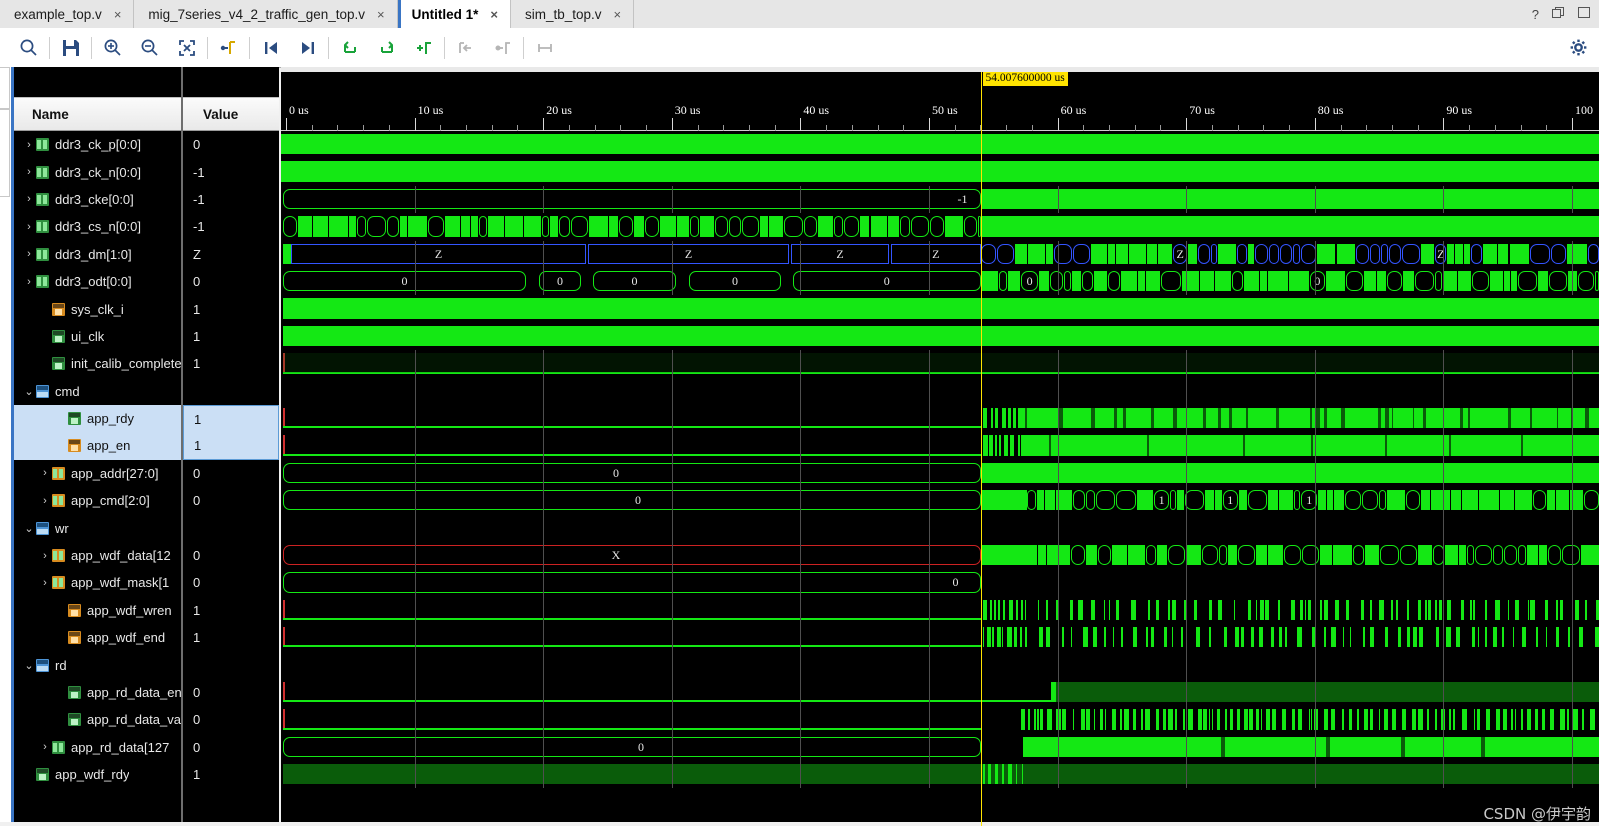 This screenshot has height=826, width=1599. I want to click on signal-value-cell: Z, so click(231, 254).